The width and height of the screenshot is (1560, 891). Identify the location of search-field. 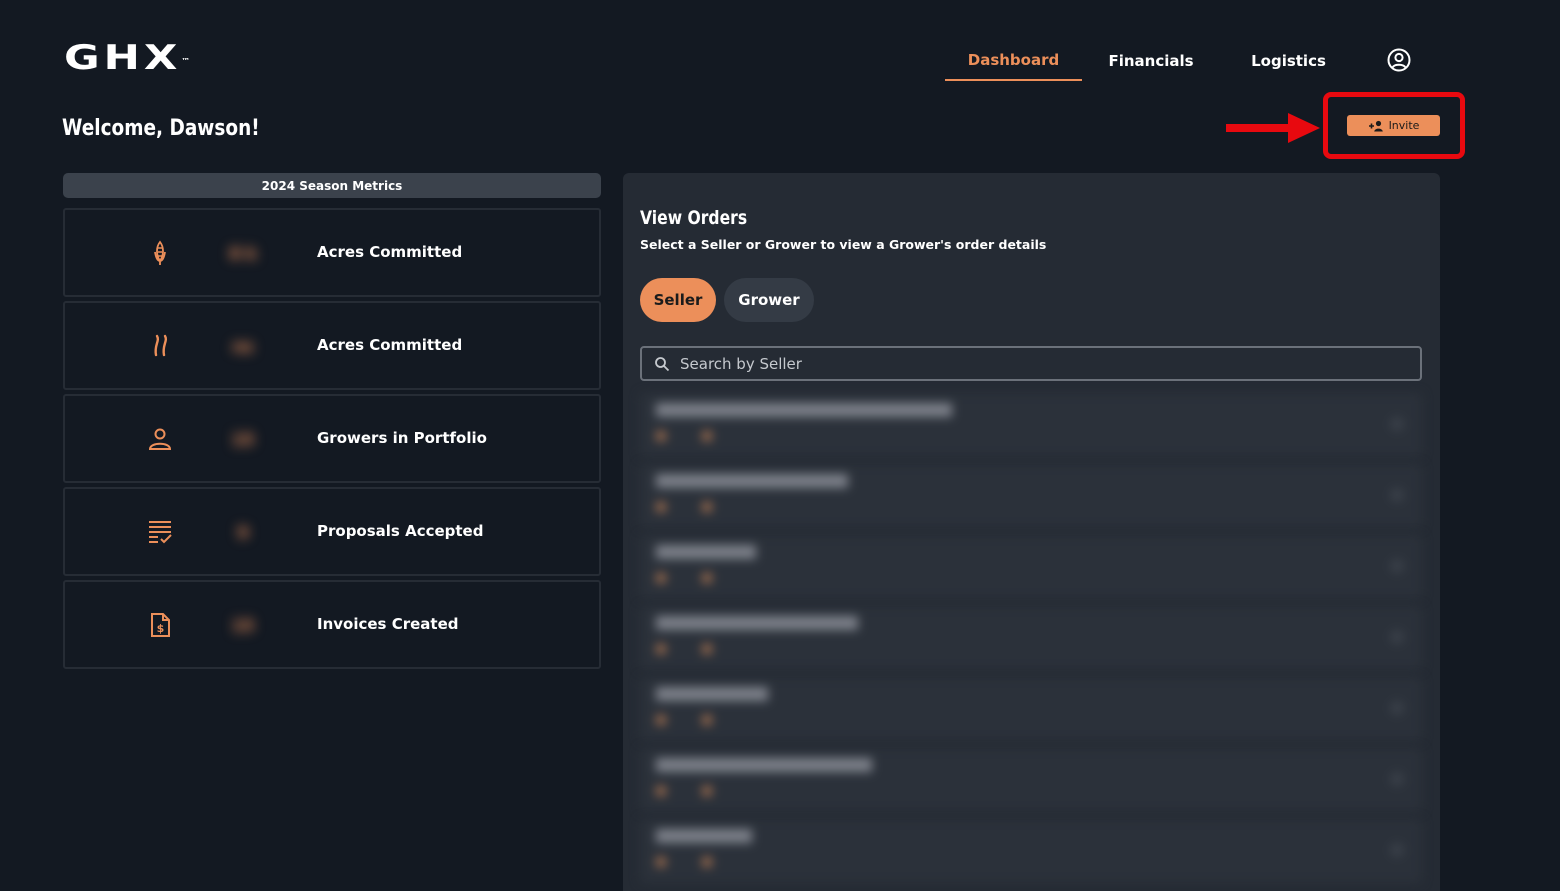
(1031, 363).